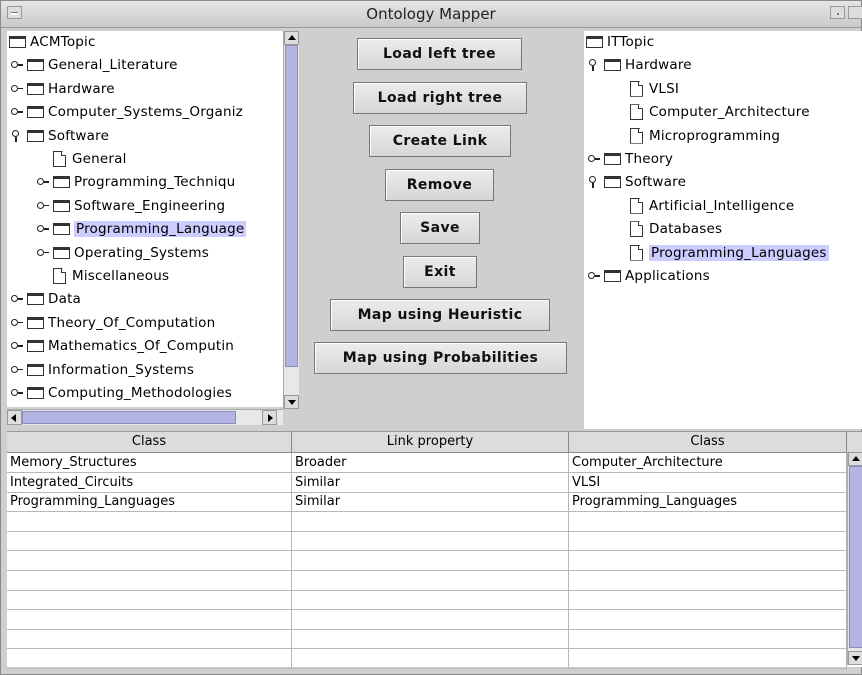  Describe the element at coordinates (149, 482) in the screenshot. I see `table-cell: Integrated_Circuits` at that location.